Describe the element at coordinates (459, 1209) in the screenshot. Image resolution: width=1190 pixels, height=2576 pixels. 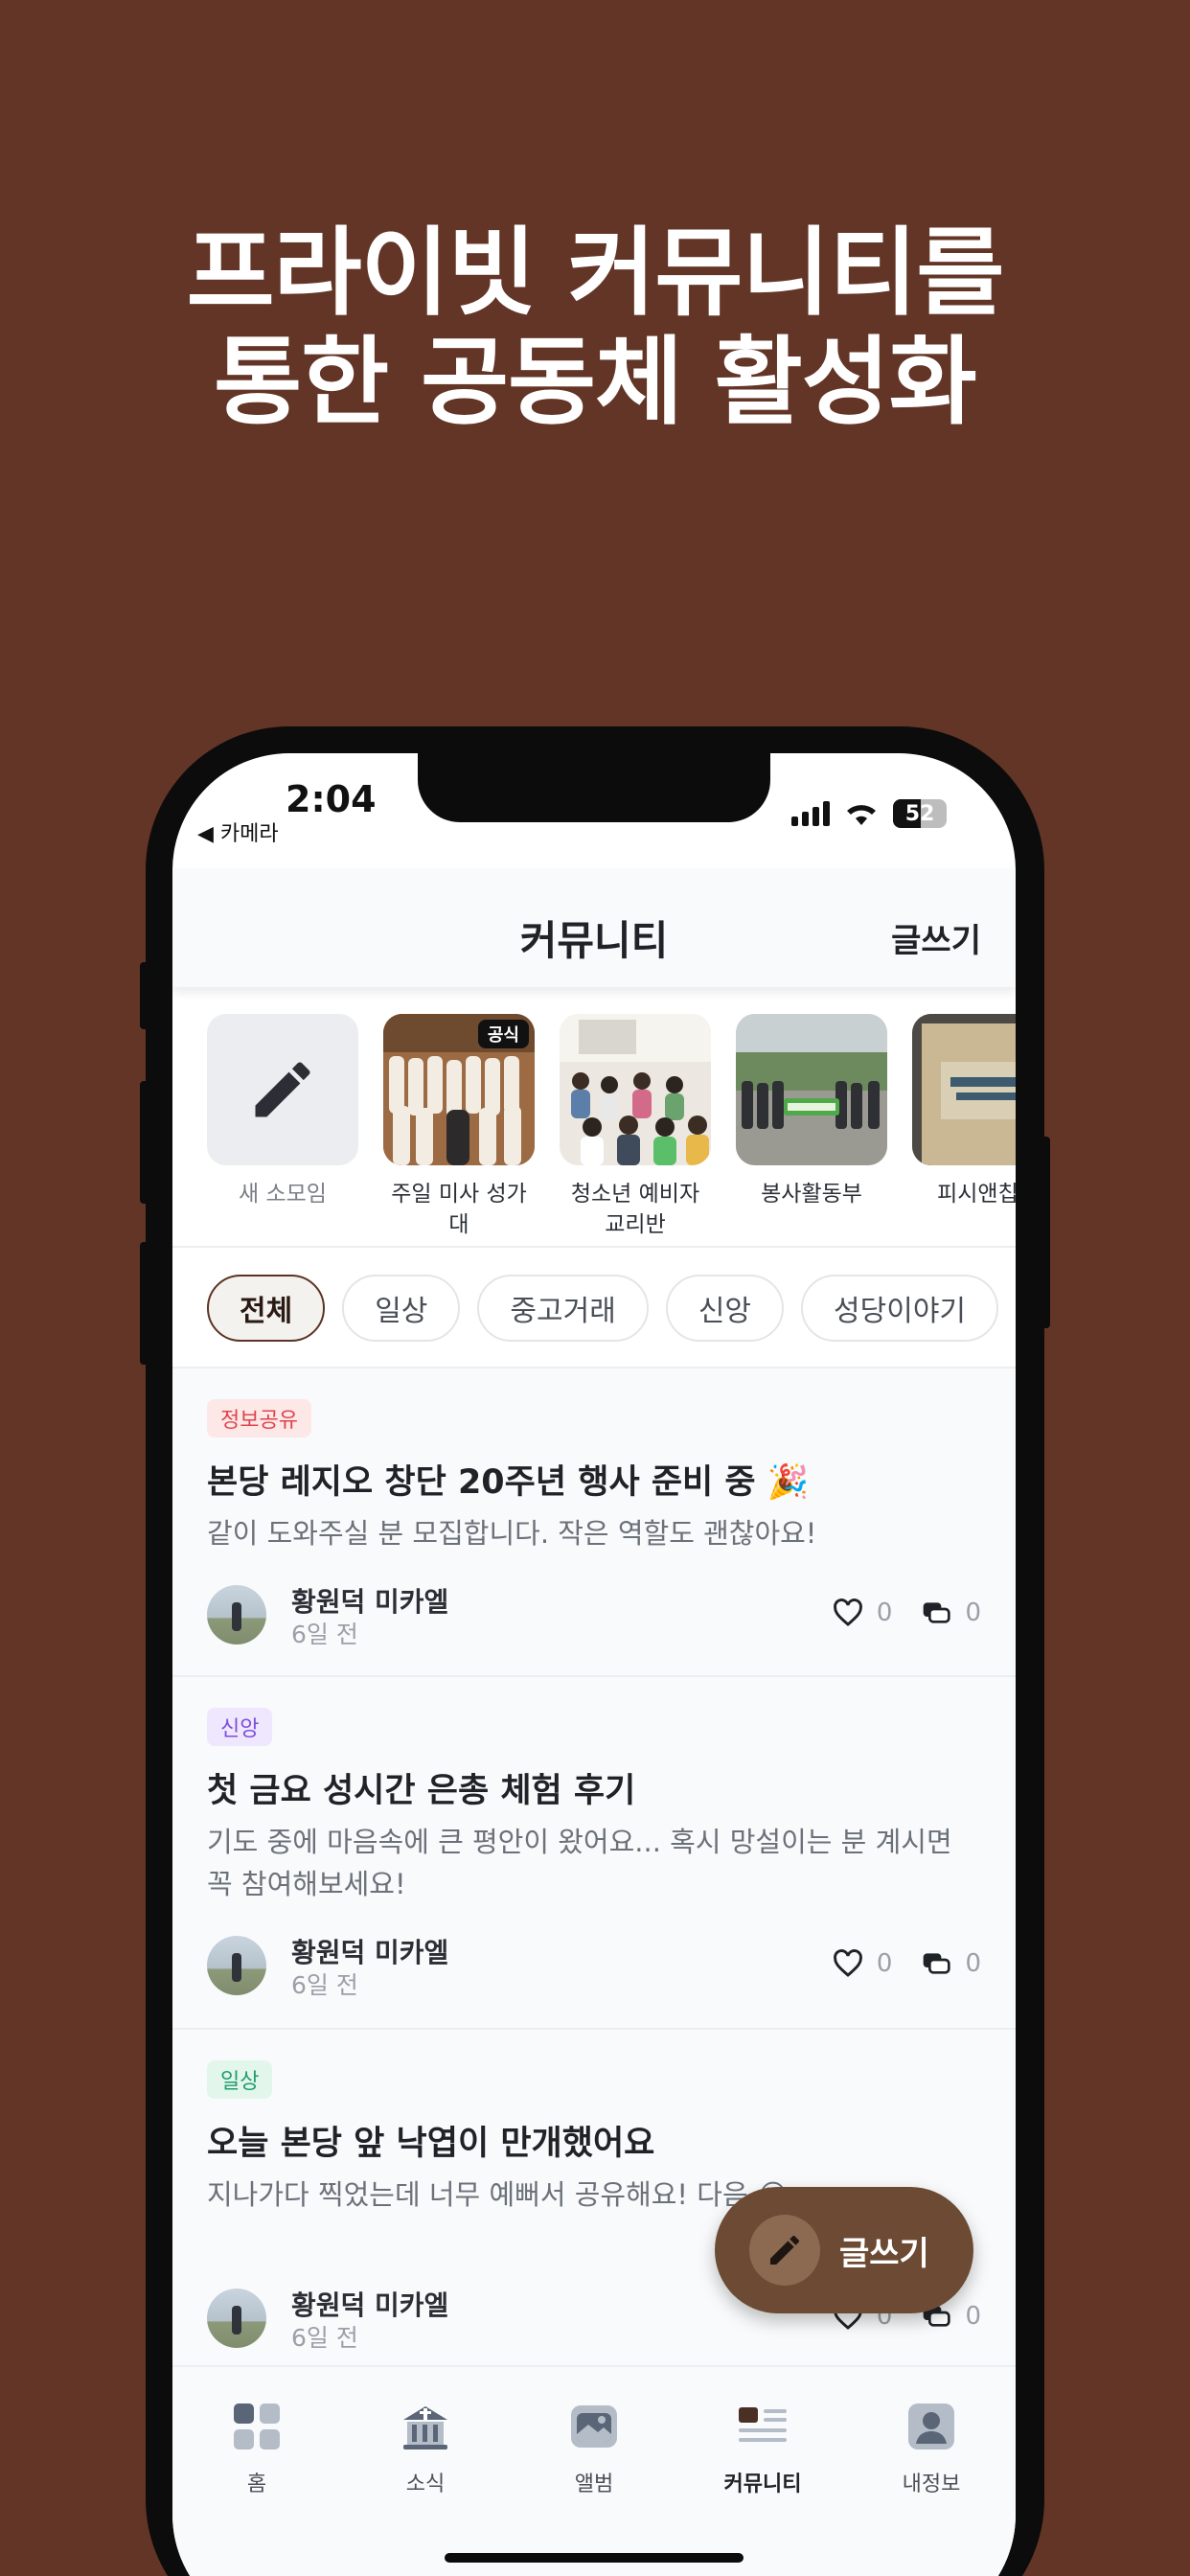
I see `group-label: 주일 미사 성가대` at that location.